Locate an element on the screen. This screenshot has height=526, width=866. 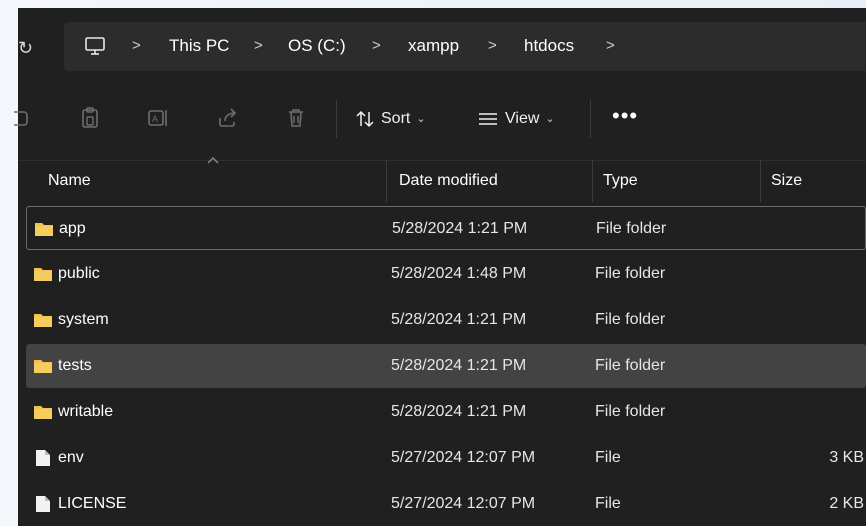
sort-label: Sort is located at coordinates (396, 118).